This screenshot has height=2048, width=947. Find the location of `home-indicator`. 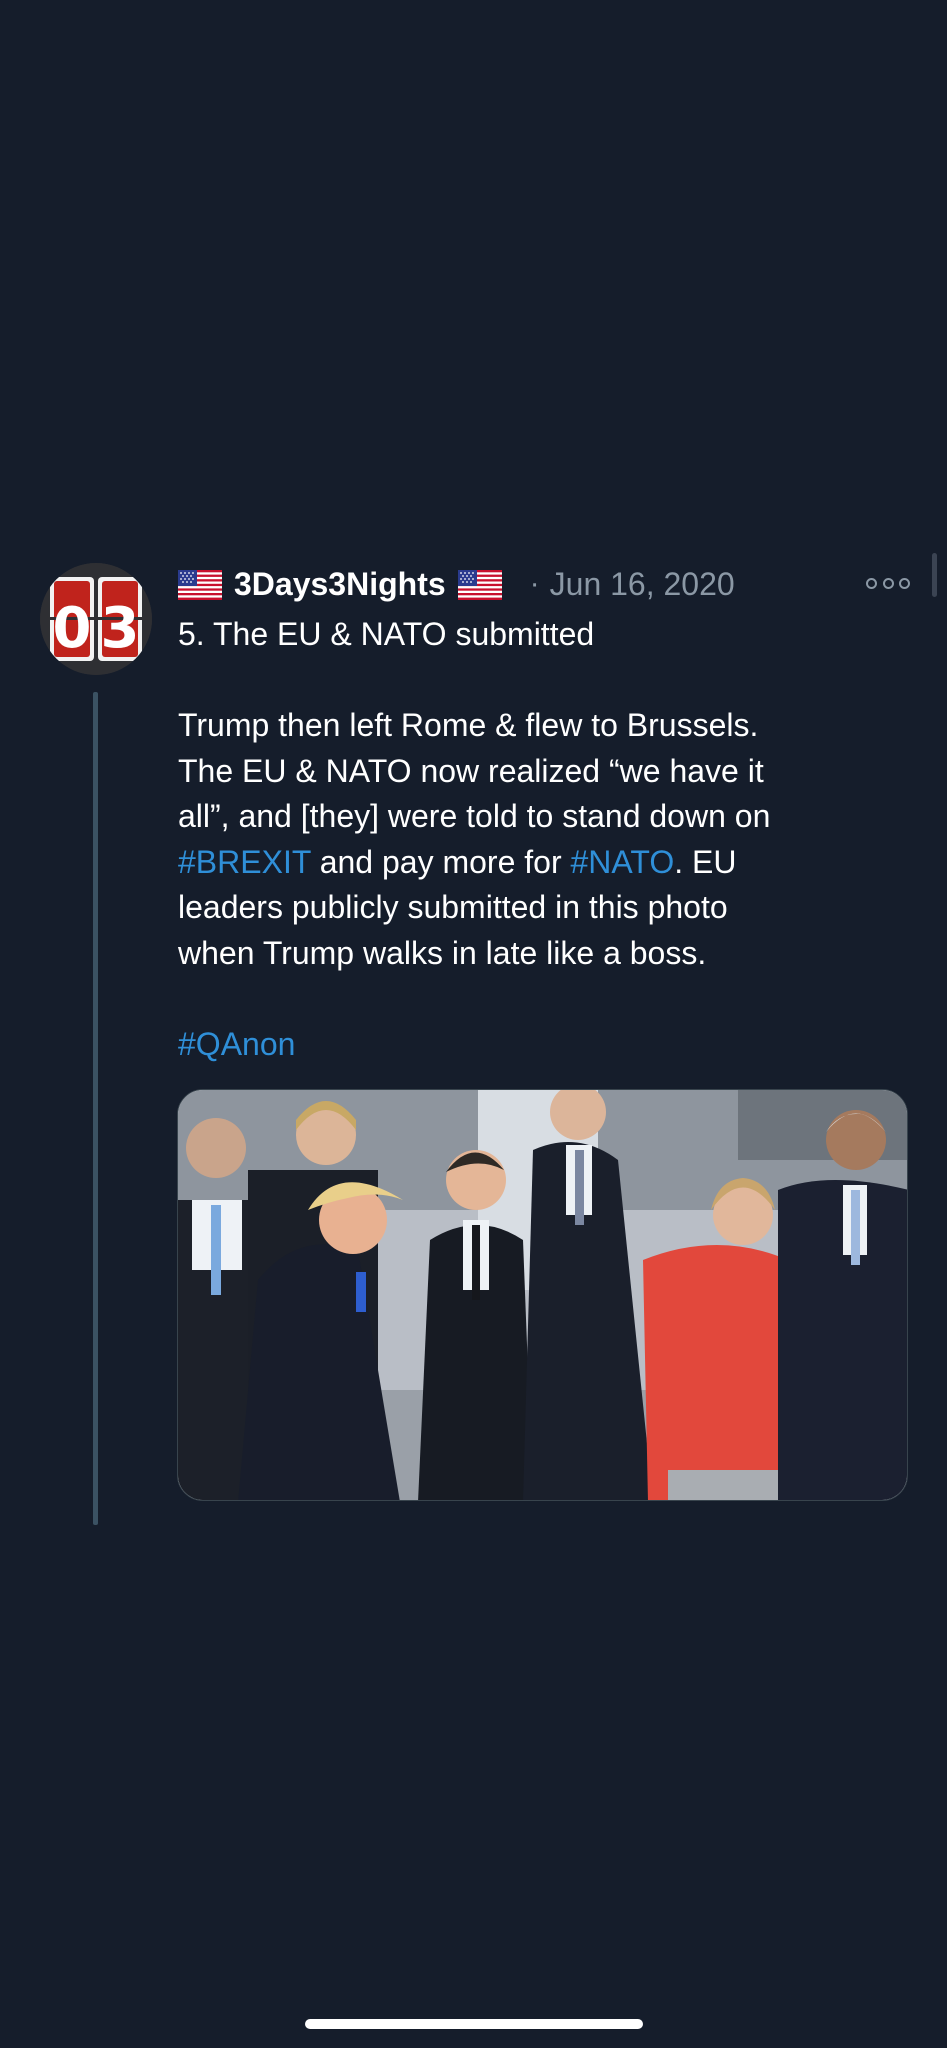

home-indicator is located at coordinates (474, 2024).